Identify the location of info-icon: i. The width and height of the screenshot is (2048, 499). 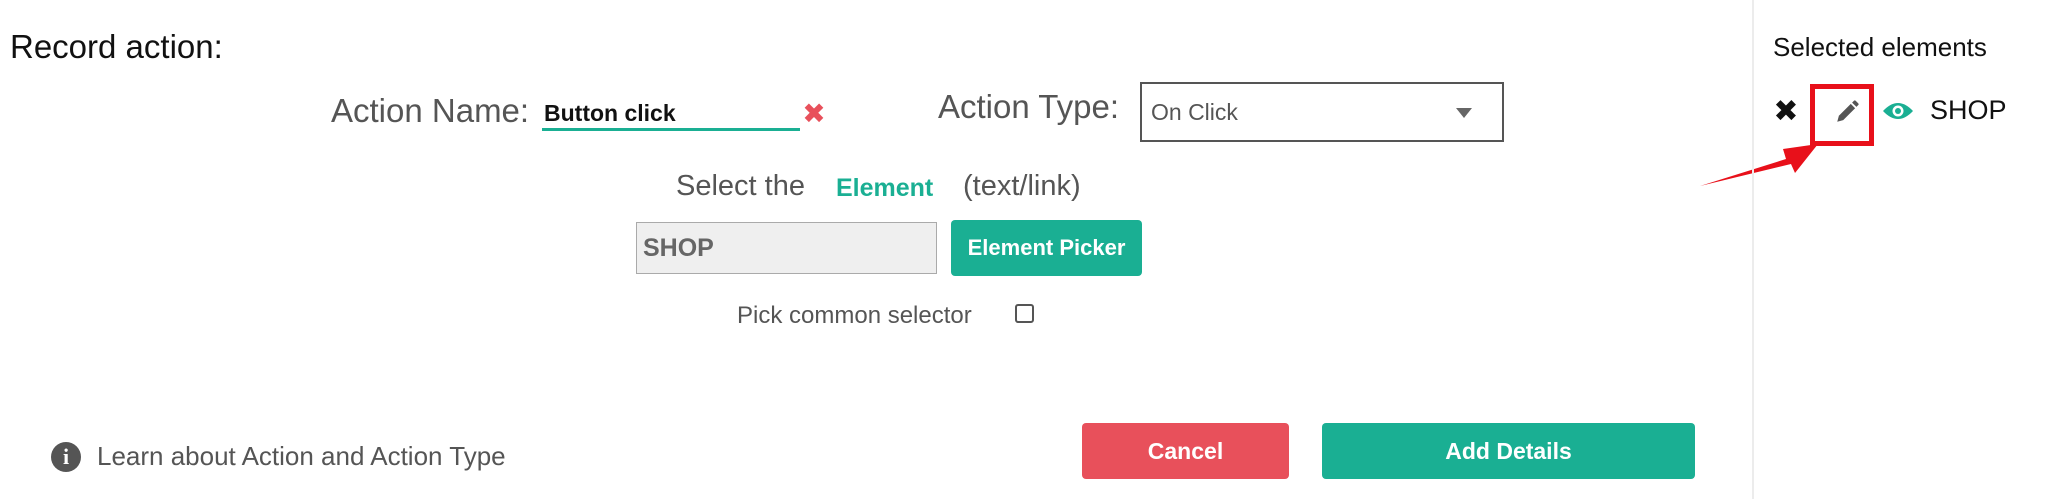
(66, 457).